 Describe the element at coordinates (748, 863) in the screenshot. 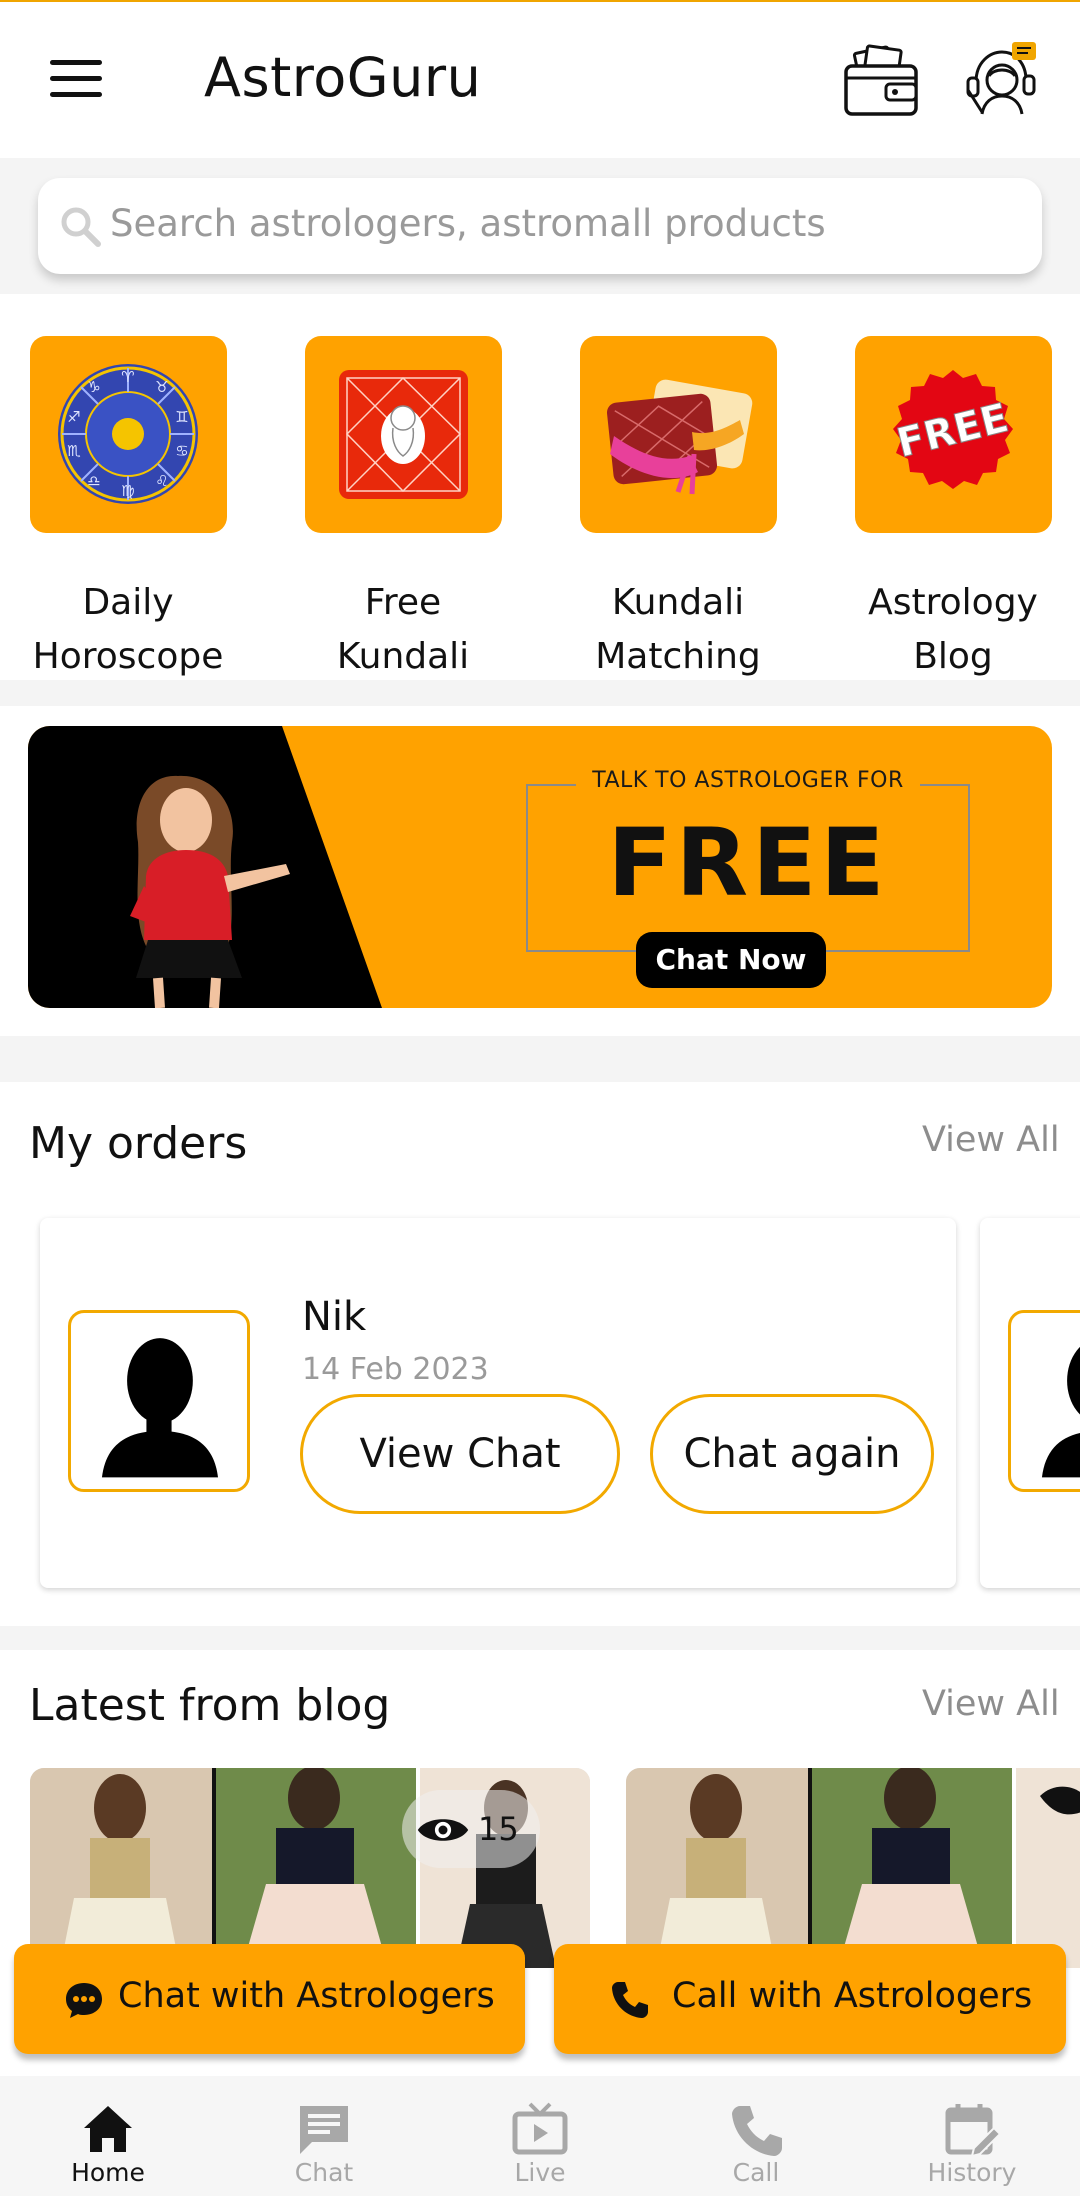

I see `promo-headline: FREE` at that location.